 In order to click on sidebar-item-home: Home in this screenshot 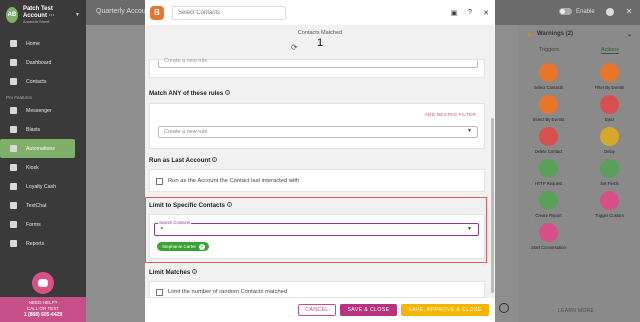, I will do `click(43, 43)`.